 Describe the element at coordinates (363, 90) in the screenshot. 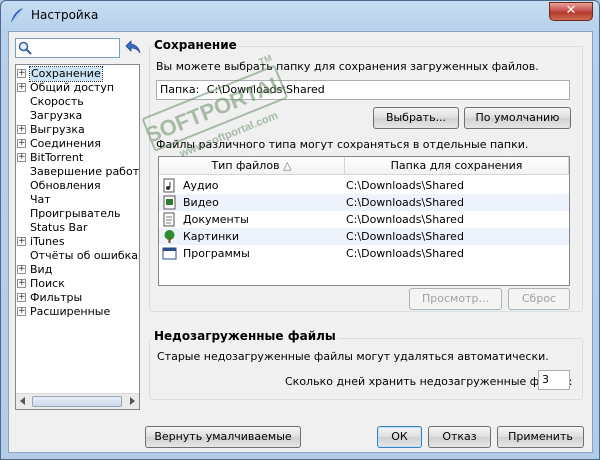

I see `folder-field: Папка: C:\Downloads\Shared` at that location.